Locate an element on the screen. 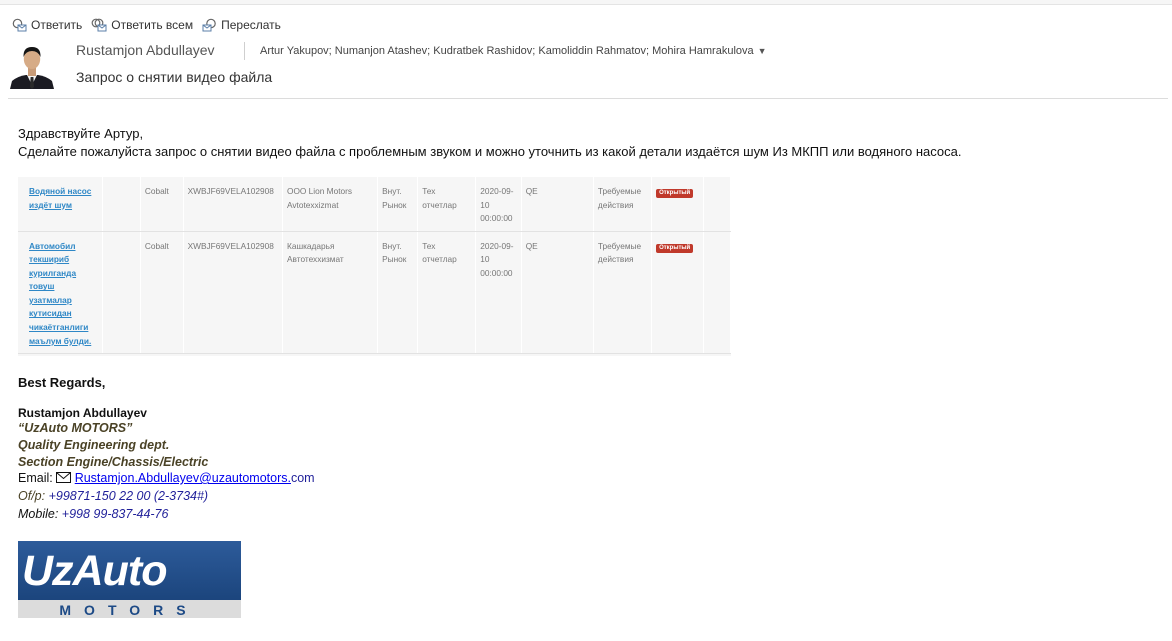  signature-regards: Best Regards, is located at coordinates (62, 382).